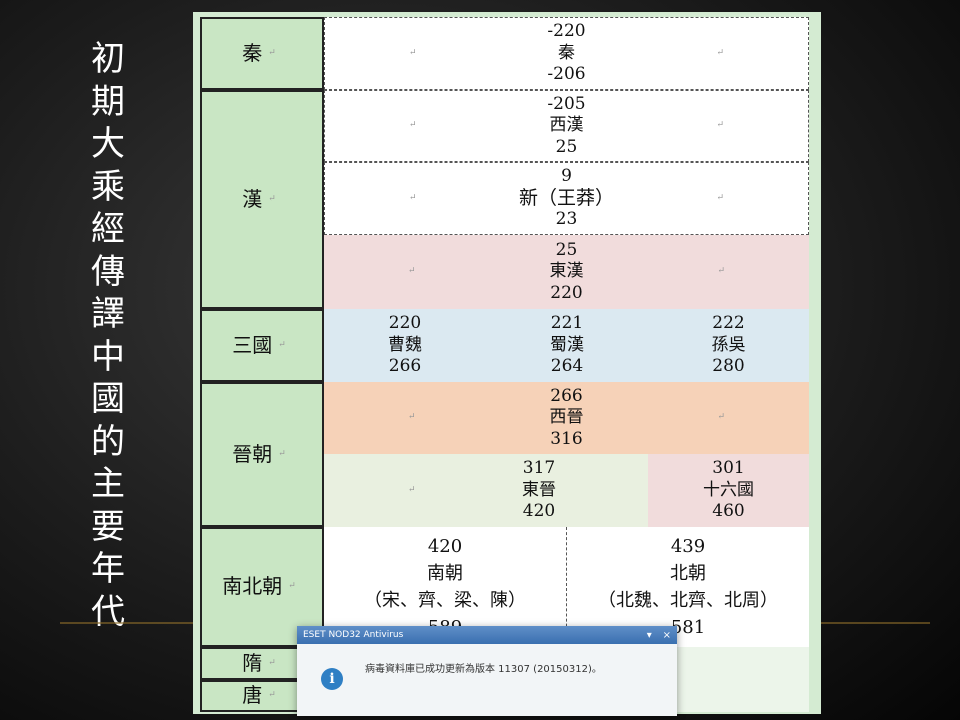 This screenshot has width=960, height=720. What do you see at coordinates (108, 59) in the screenshot?
I see `title-char: 初` at bounding box center [108, 59].